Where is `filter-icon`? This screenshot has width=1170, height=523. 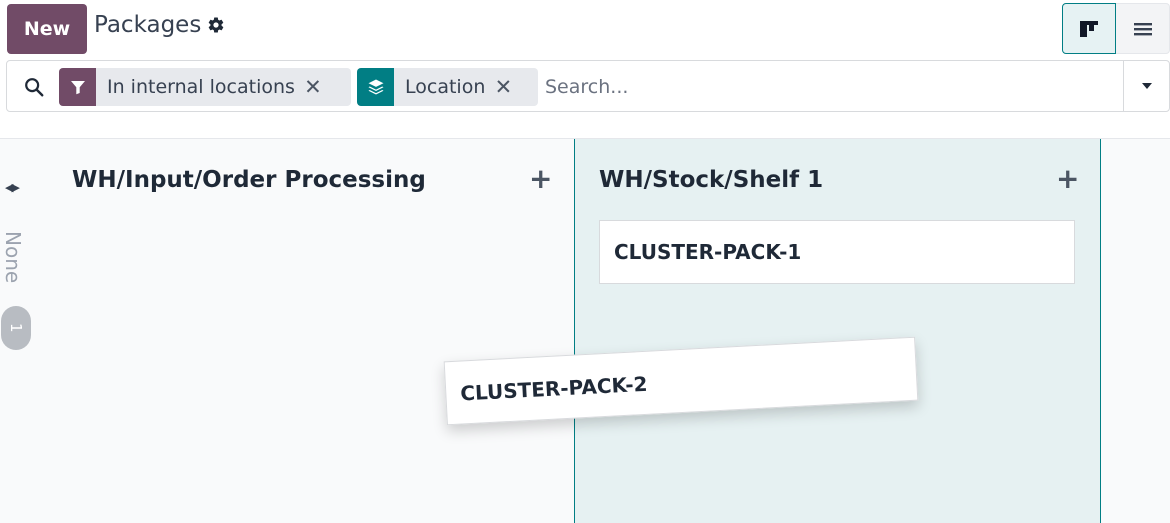 filter-icon is located at coordinates (77, 88).